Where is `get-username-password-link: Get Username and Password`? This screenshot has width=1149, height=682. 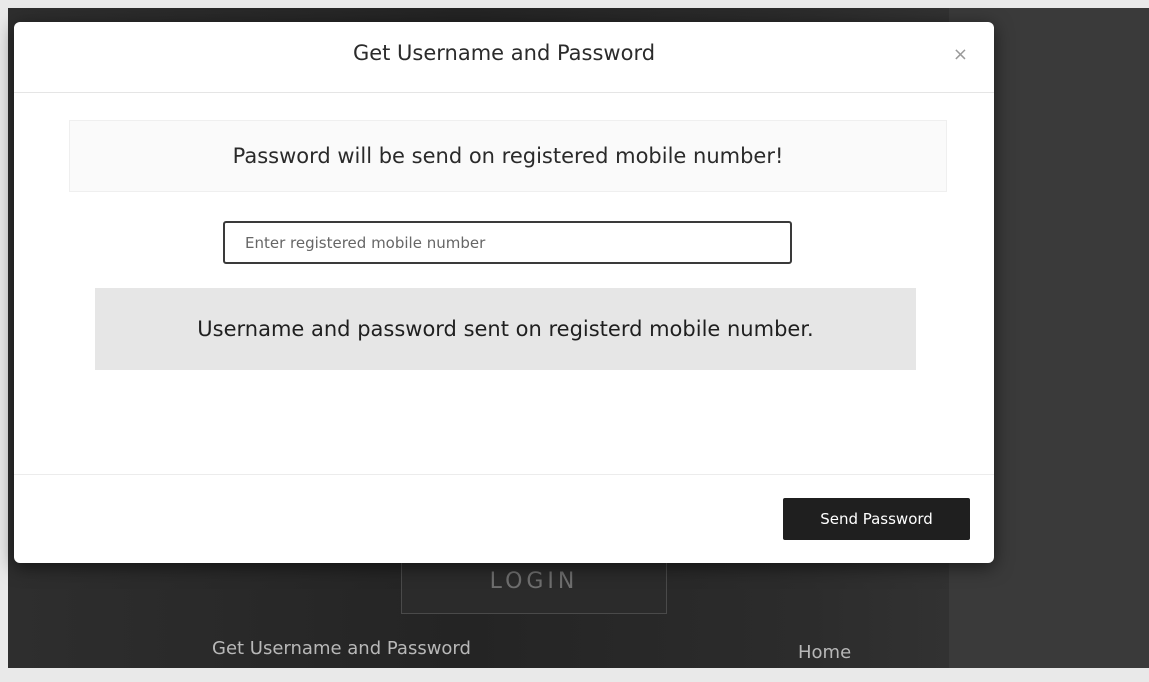
get-username-password-link: Get Username and Password is located at coordinates (341, 648).